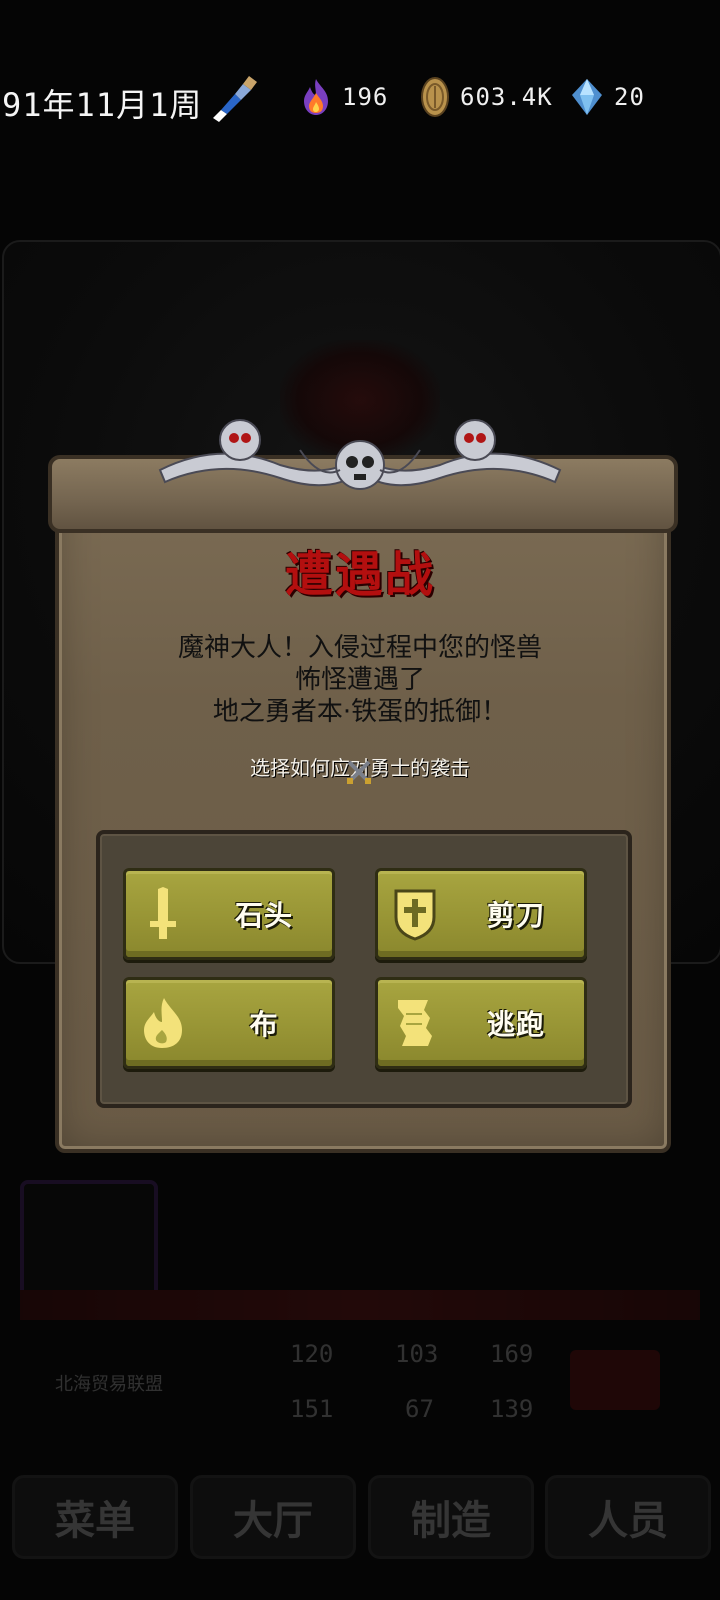 Image resolution: width=720 pixels, height=1600 pixels. What do you see at coordinates (359, 772) in the screenshot?
I see `crossed-swords-icon` at bounding box center [359, 772].